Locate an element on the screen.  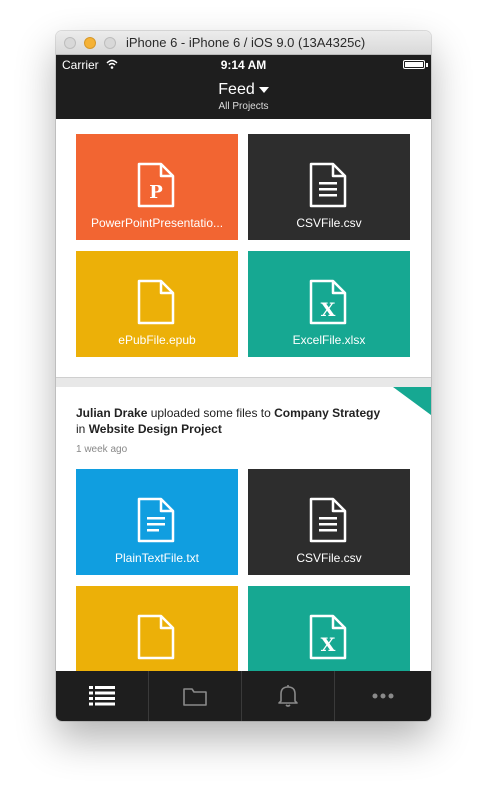
window-minimize-button is located at coordinates (90, 43).